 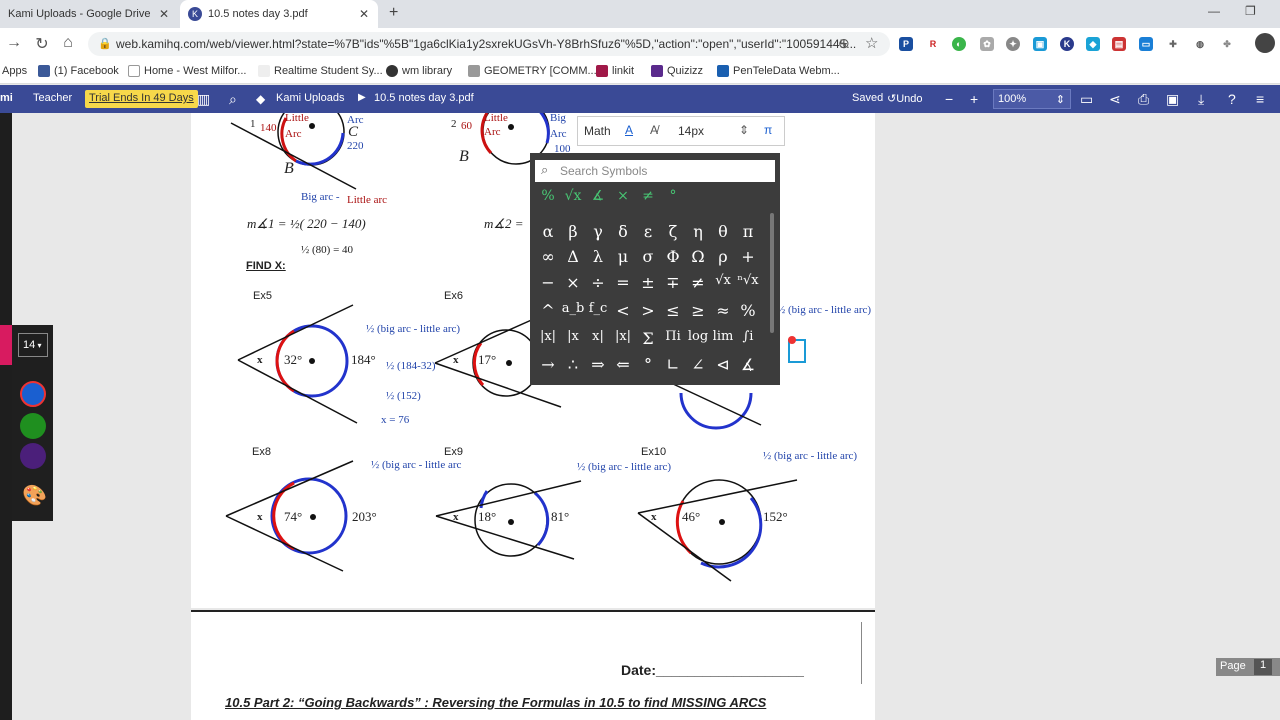 I want to click on new-tab-icon: +, so click(x=393, y=13).